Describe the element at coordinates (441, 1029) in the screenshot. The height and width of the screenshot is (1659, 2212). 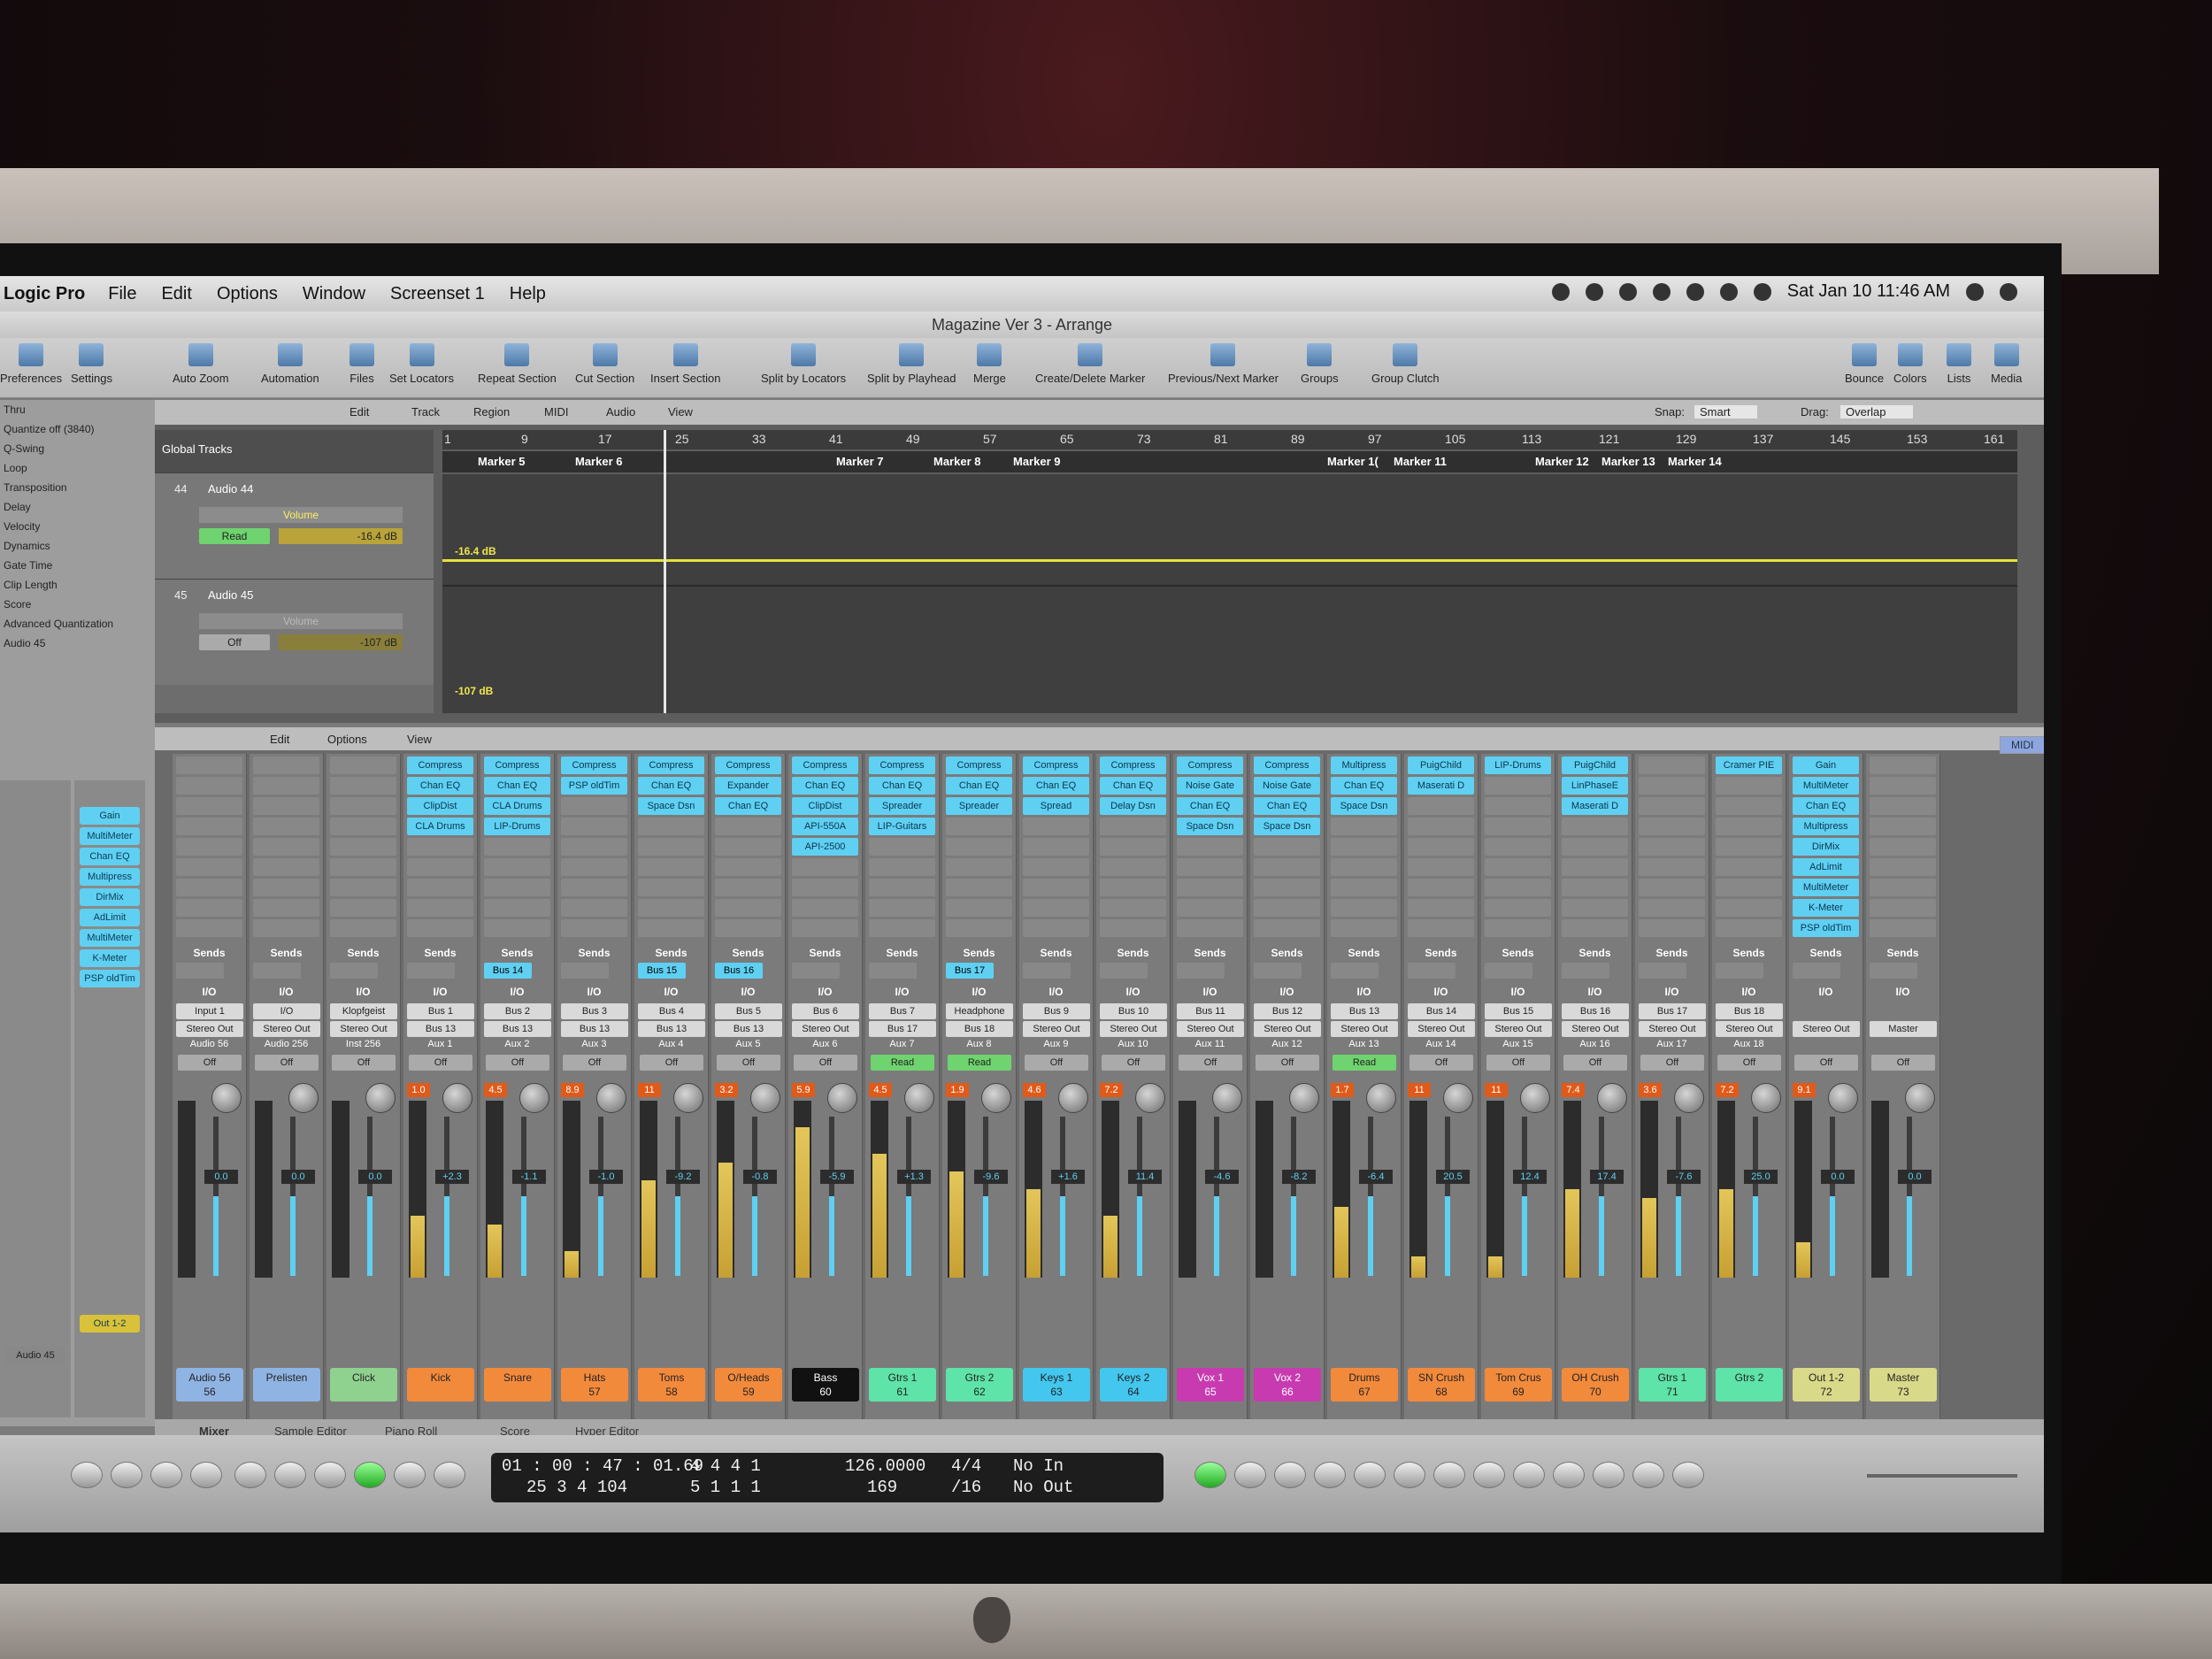
I see `output-slot: Bus 13` at that location.